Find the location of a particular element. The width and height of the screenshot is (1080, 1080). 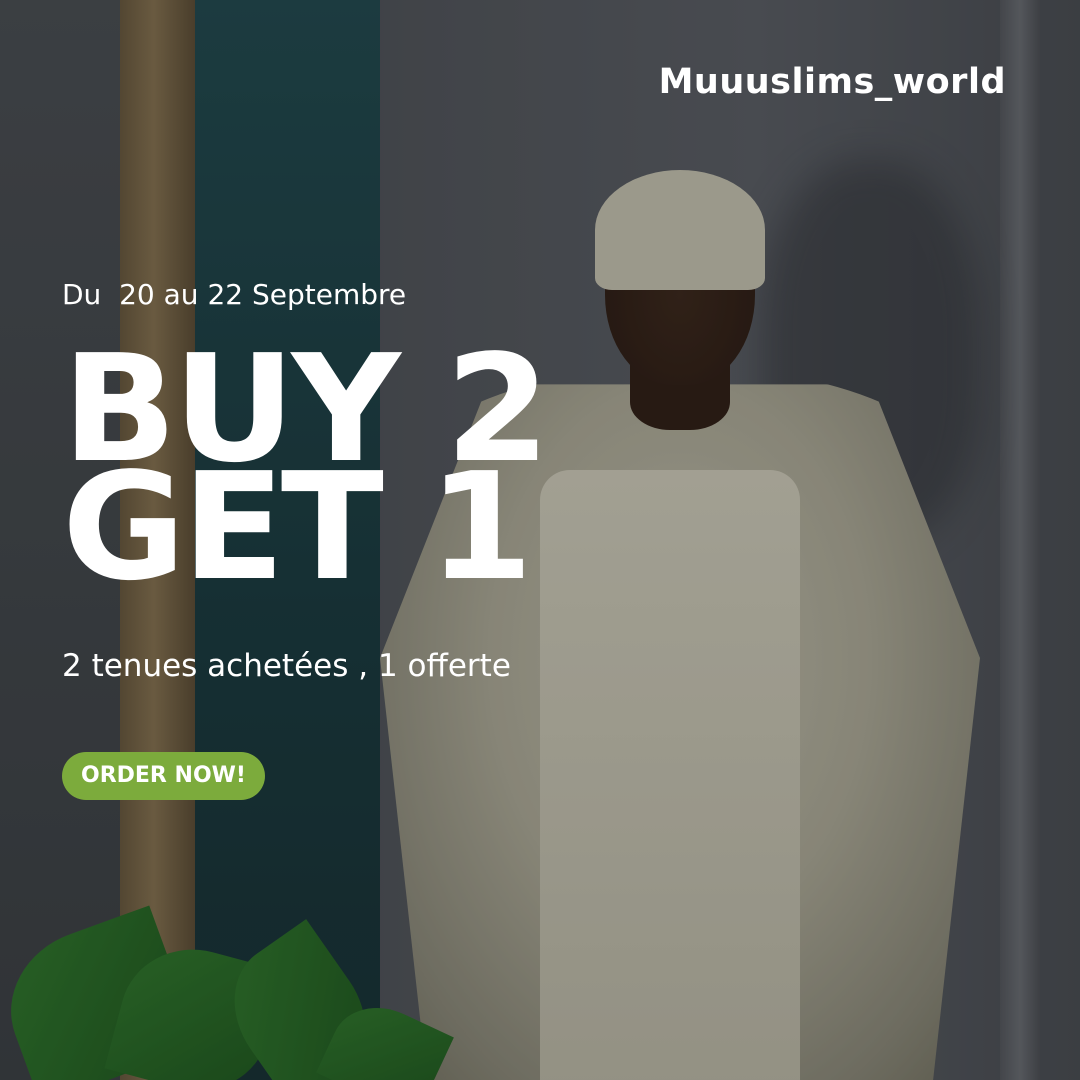

promo-subtitle: 2 tenues achetées , 1 offerte is located at coordinates (286, 666).